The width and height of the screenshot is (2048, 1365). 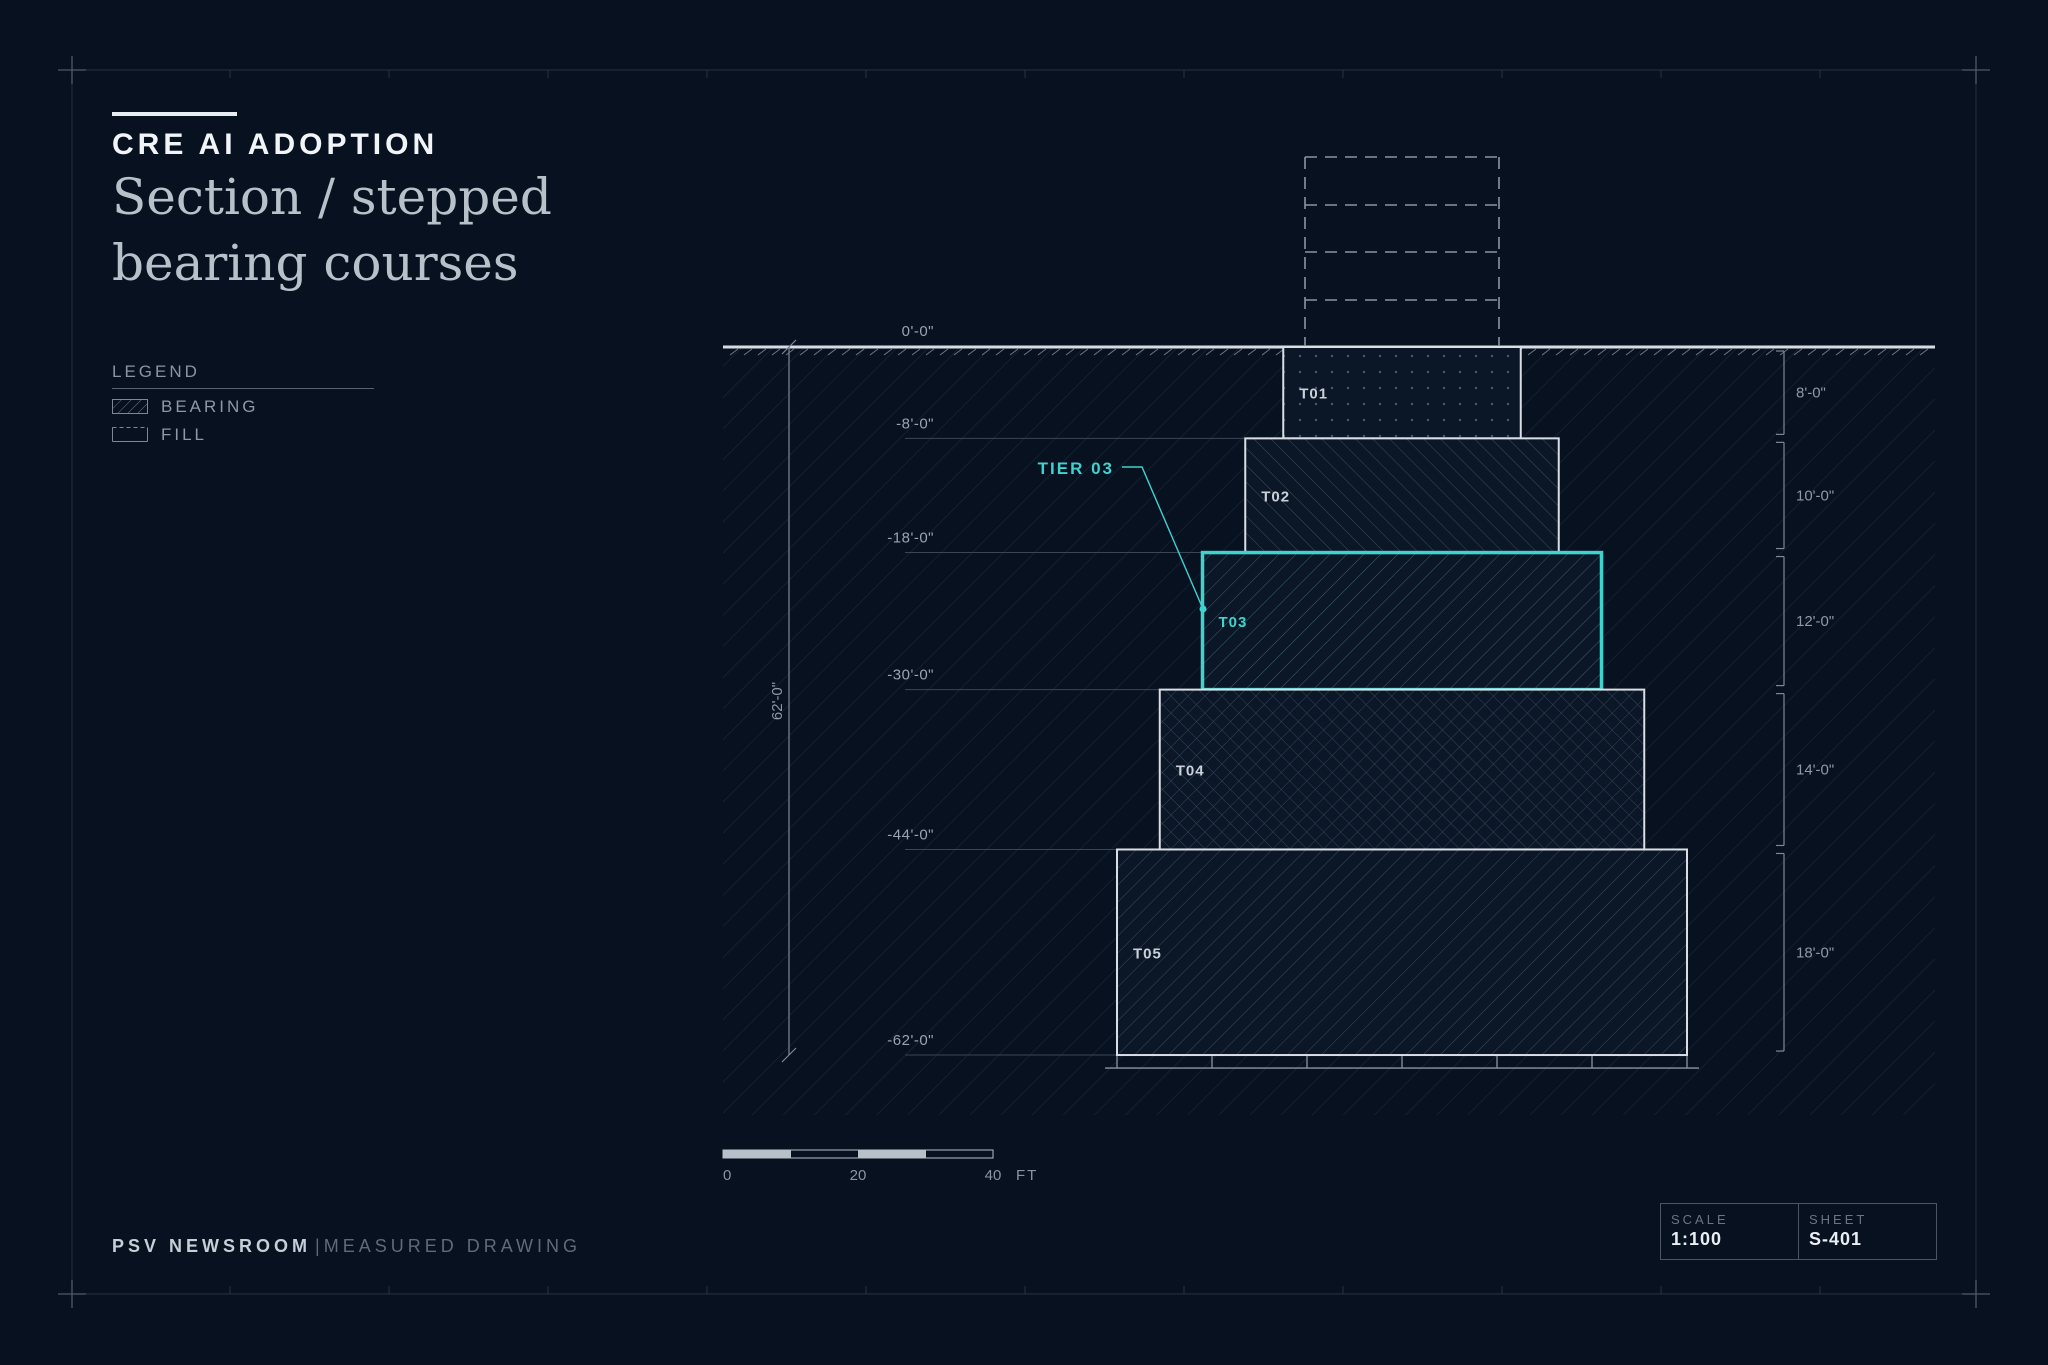 I want to click on page-title-line-1: Section / stepped, so click(x=332, y=197).